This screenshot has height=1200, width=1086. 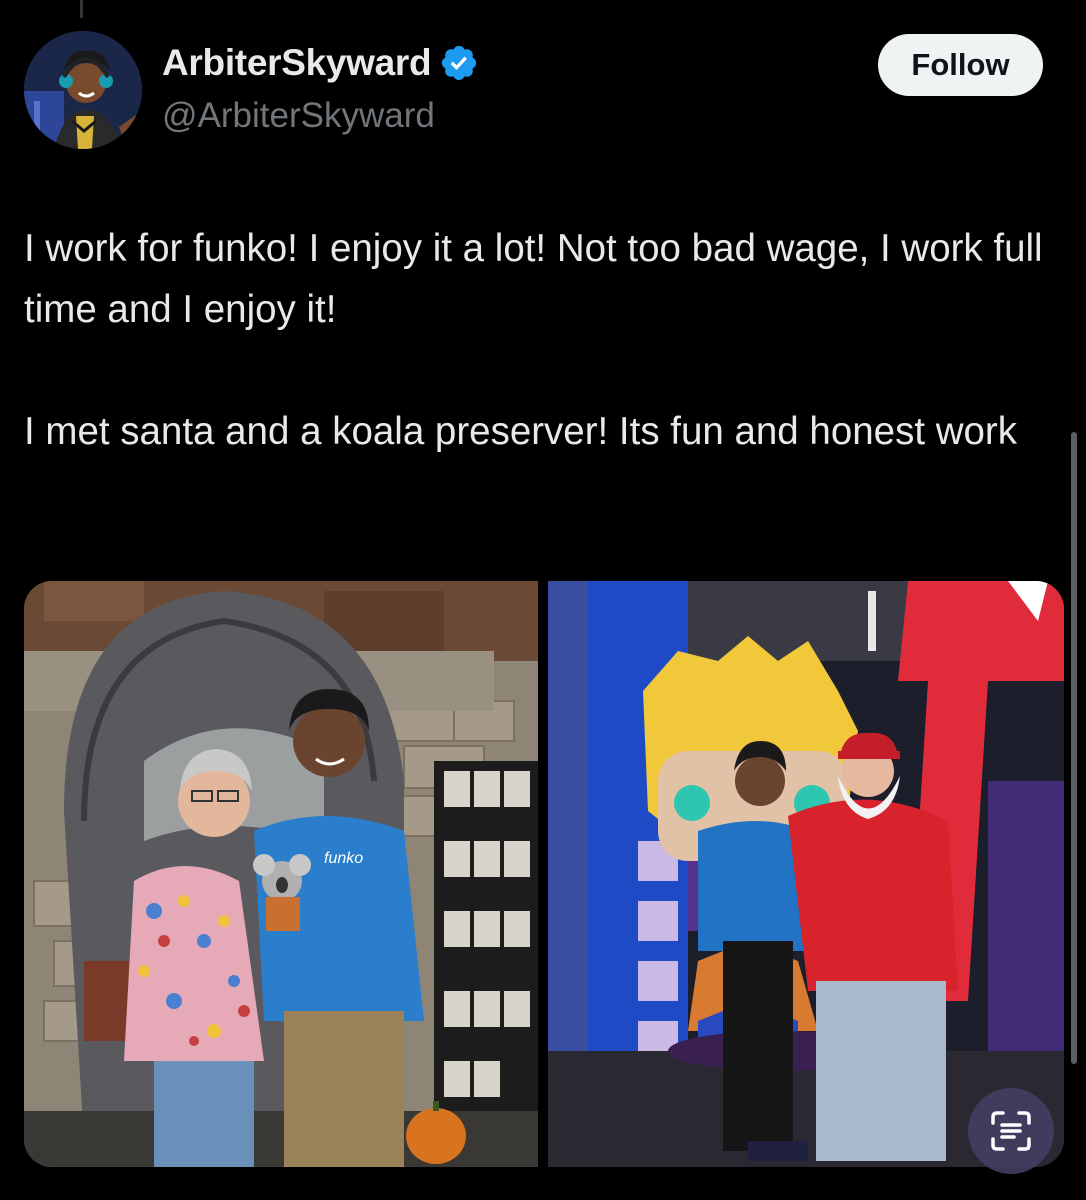 I want to click on avatar-image, so click(x=83, y=90).